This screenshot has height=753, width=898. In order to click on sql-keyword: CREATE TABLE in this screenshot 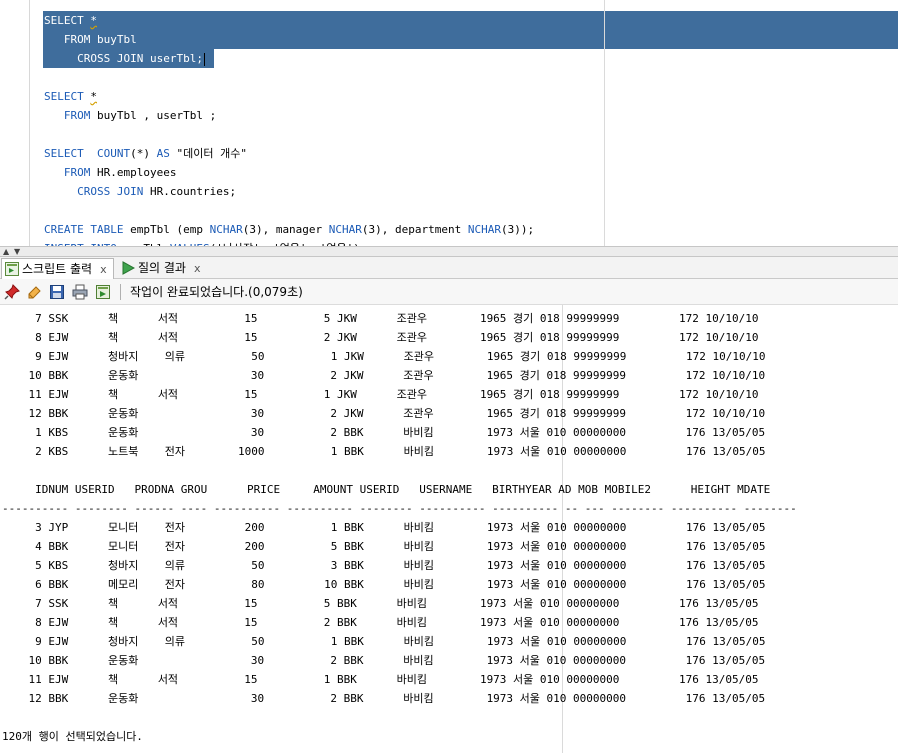, I will do `click(84, 229)`.